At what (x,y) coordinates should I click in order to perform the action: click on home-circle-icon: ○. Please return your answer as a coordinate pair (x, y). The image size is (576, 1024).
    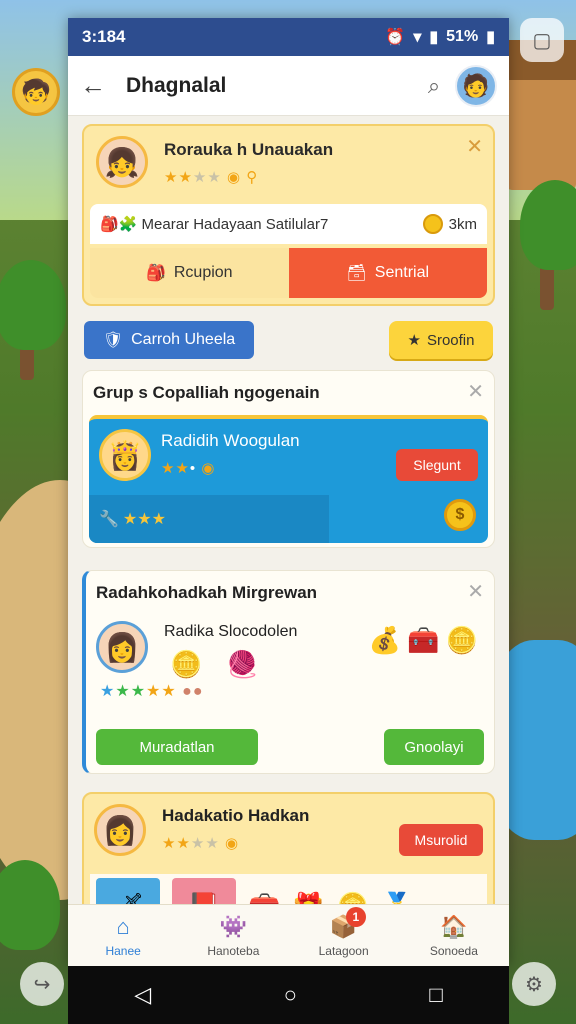
    Looking at the image, I should click on (290, 995).